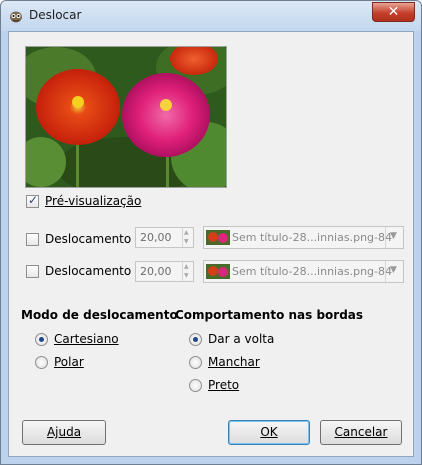  I want to click on preview-label: Pré-visualização, so click(93, 201).